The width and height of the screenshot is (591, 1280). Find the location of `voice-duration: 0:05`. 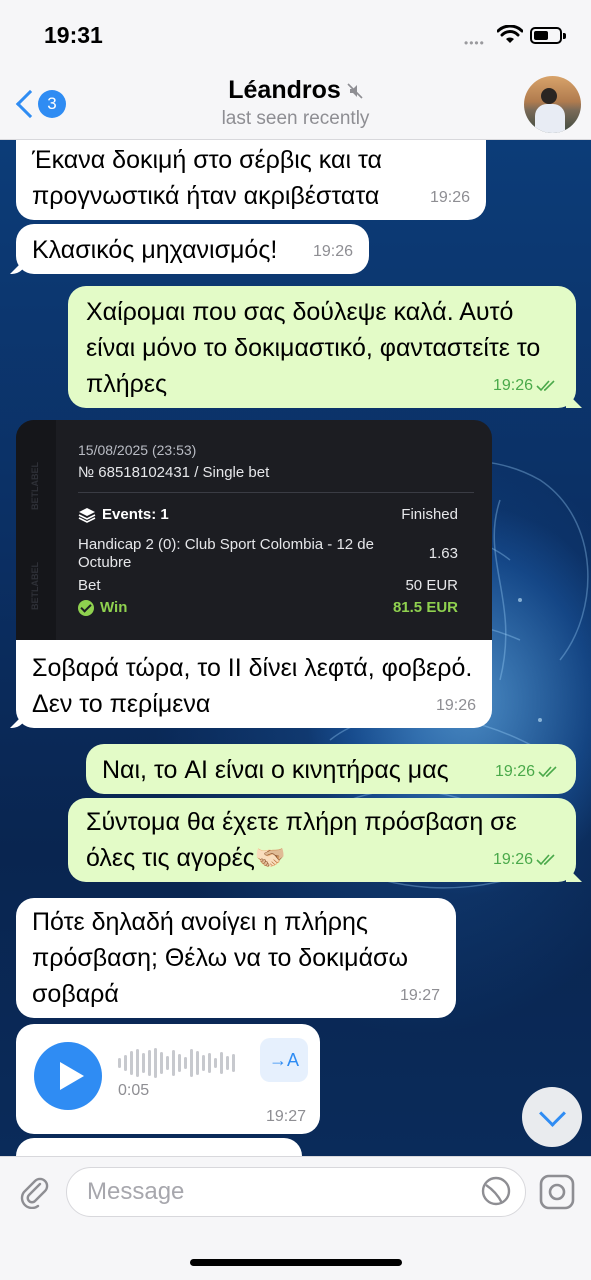

voice-duration: 0:05 is located at coordinates (134, 1090).